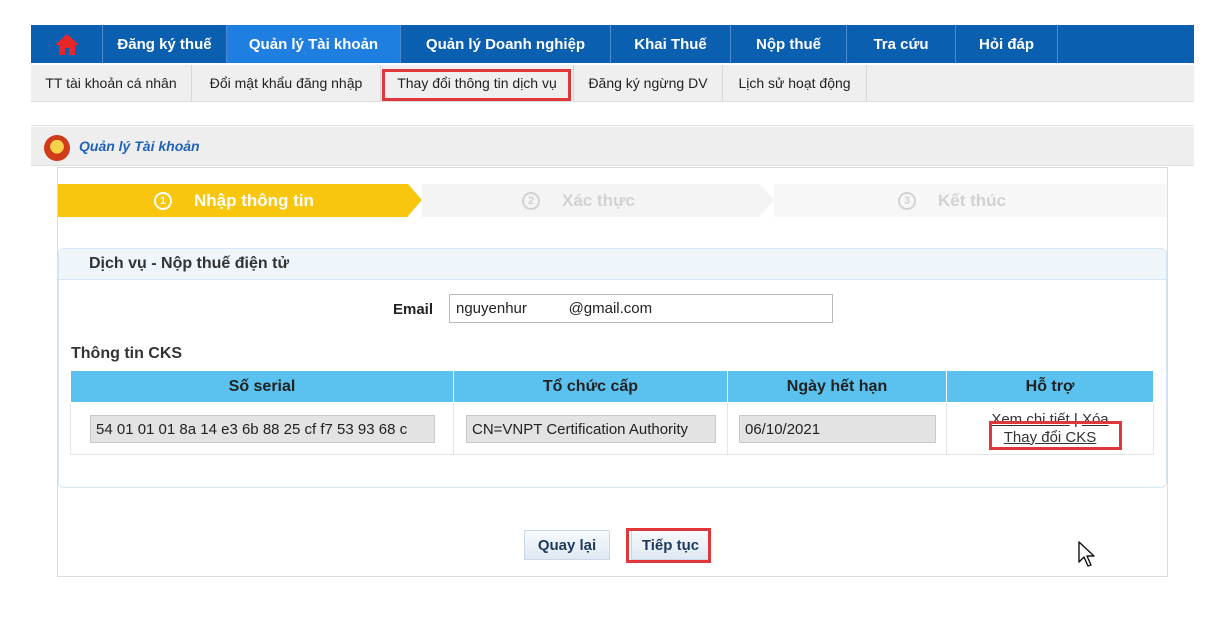  Describe the element at coordinates (901, 44) in the screenshot. I see `nav-tra-cuu: Tra cứu` at that location.